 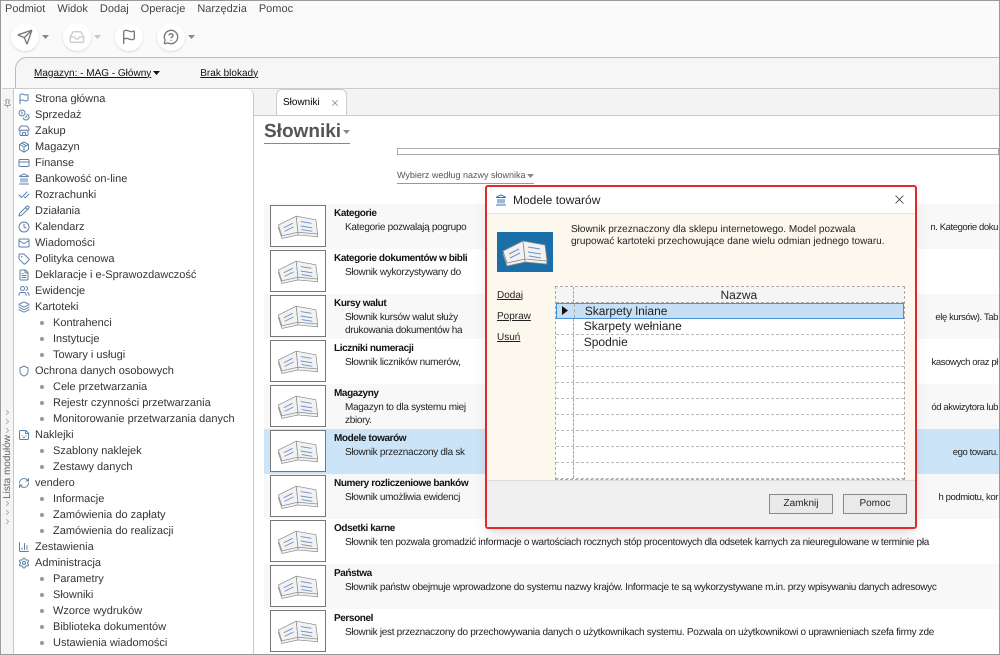 I want to click on action-link: Popraw, so click(x=526, y=316).